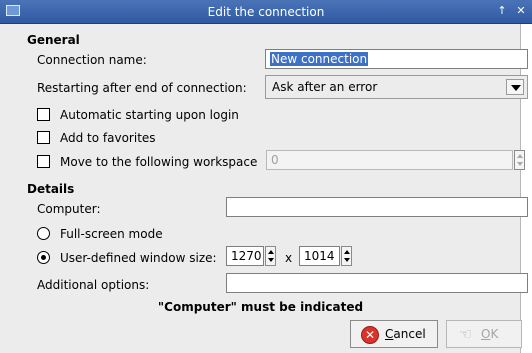 This screenshot has width=532, height=353. I want to click on auto-start-checkbox, so click(43, 114).